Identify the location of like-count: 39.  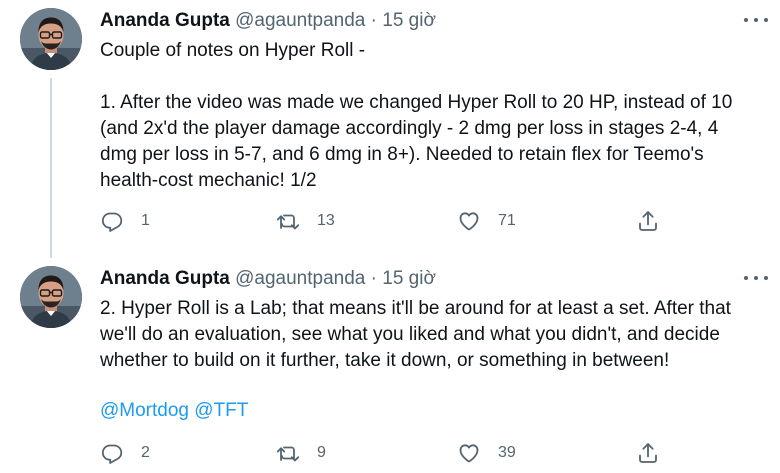
(507, 452).